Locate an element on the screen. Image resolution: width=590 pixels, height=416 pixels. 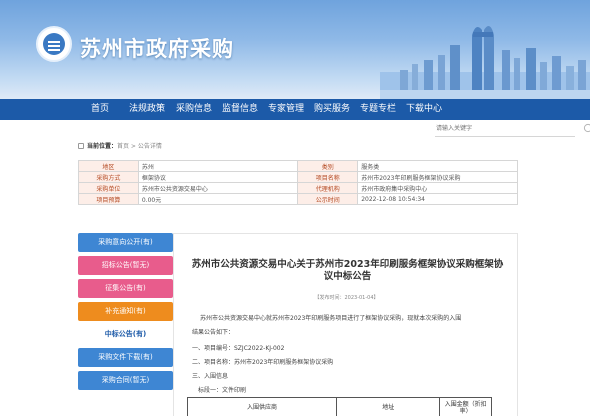
nav-item-regulations: 法规政策 is located at coordinates (147, 109).